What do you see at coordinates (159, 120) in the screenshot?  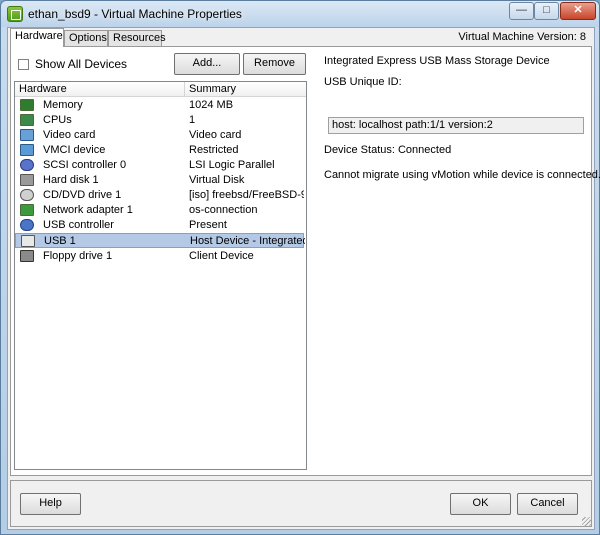 I see `hardware-row-cpus: CPUs 1` at bounding box center [159, 120].